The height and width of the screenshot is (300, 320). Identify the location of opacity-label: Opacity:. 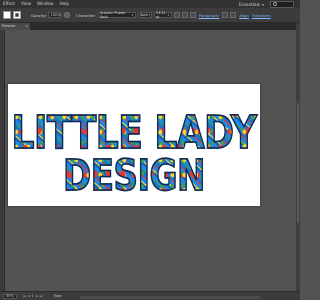
(39, 15).